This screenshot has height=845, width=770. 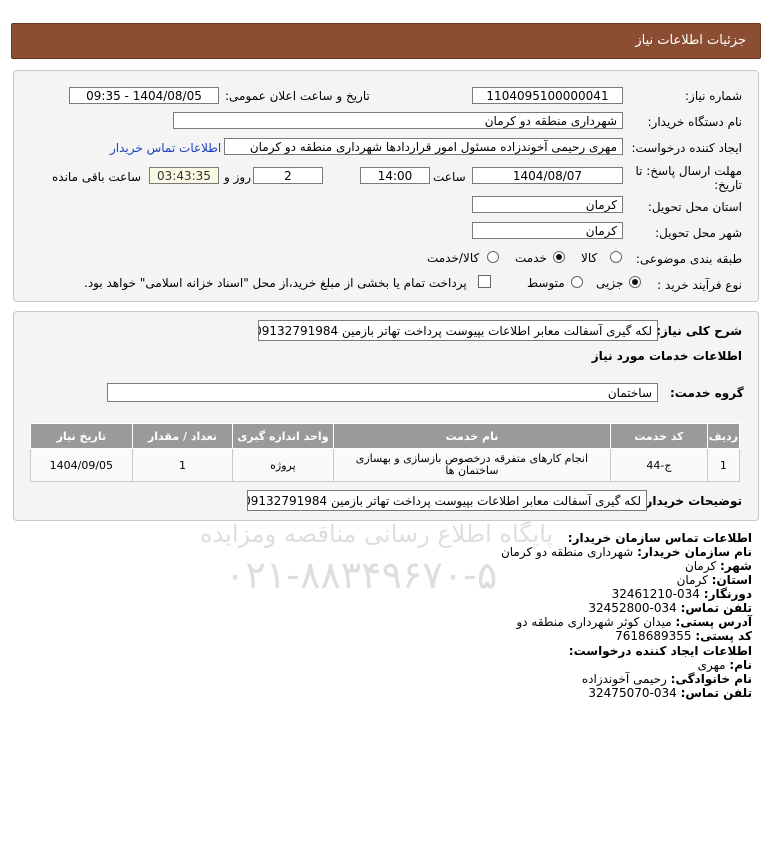 What do you see at coordinates (698, 233) in the screenshot?
I see `city-label: شهر محل تحویل:` at bounding box center [698, 233].